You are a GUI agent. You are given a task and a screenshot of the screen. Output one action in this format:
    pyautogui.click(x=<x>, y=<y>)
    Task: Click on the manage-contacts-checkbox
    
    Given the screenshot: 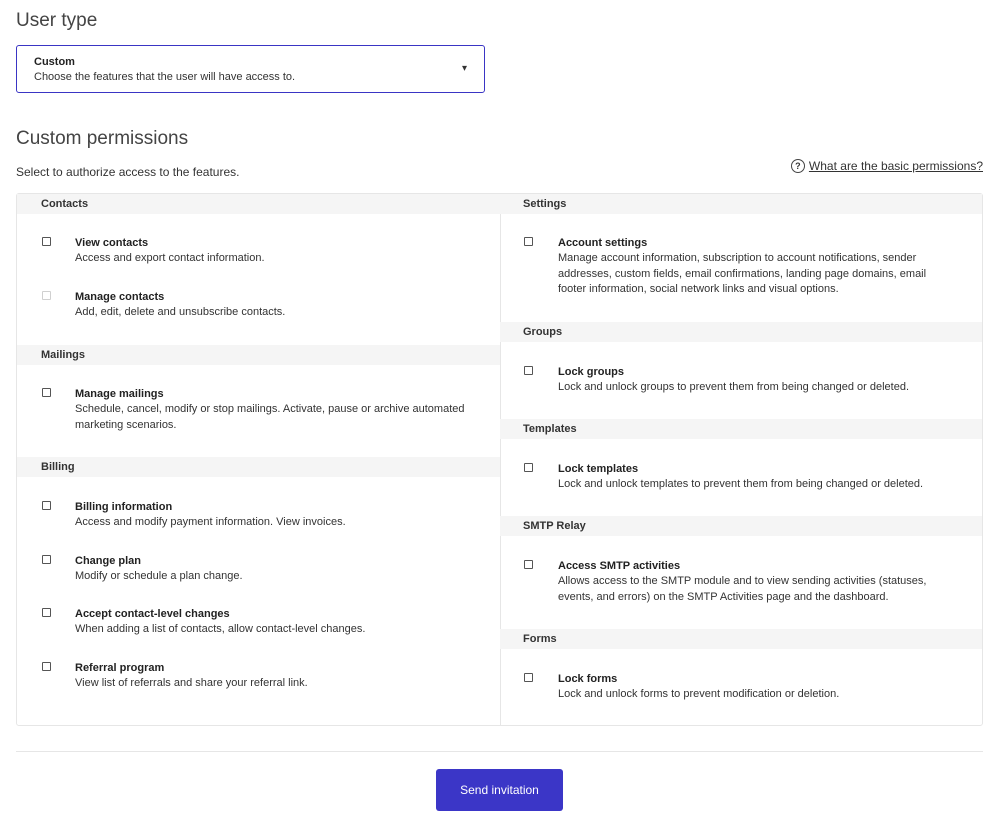 What is the action you would take?
    pyautogui.click(x=46, y=295)
    